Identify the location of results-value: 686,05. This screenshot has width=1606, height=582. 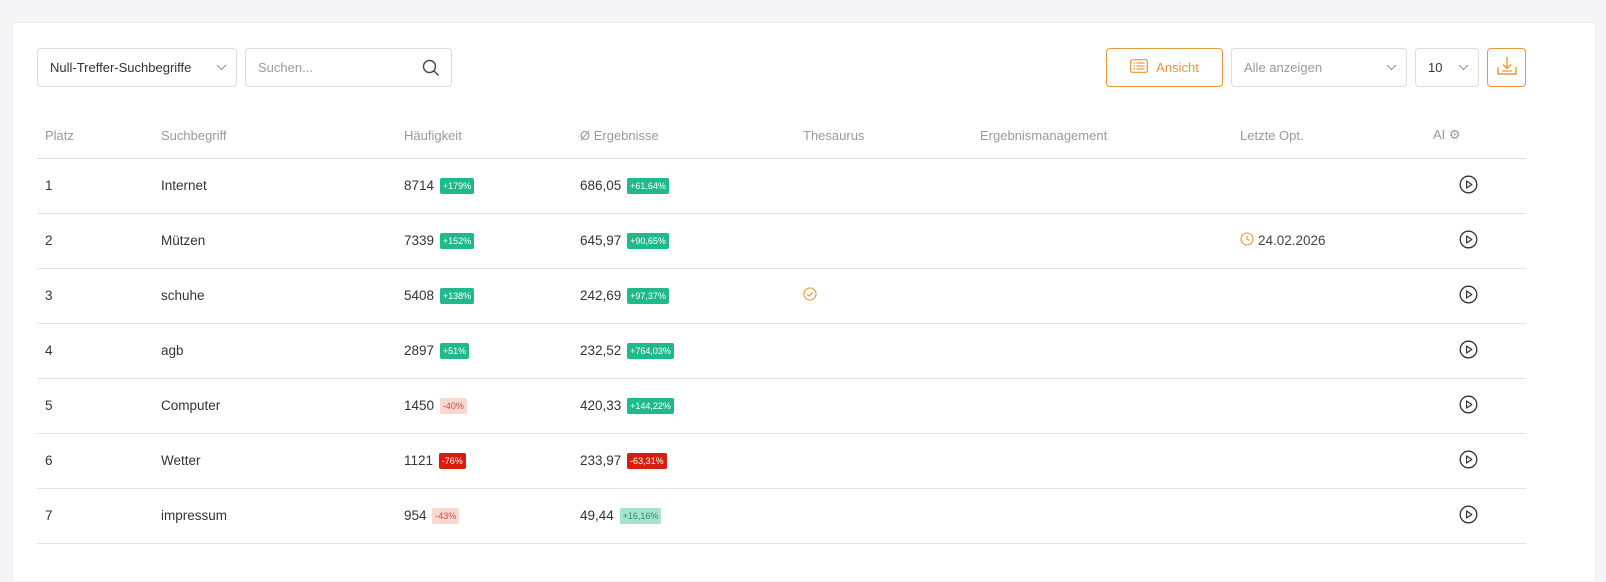
(601, 185).